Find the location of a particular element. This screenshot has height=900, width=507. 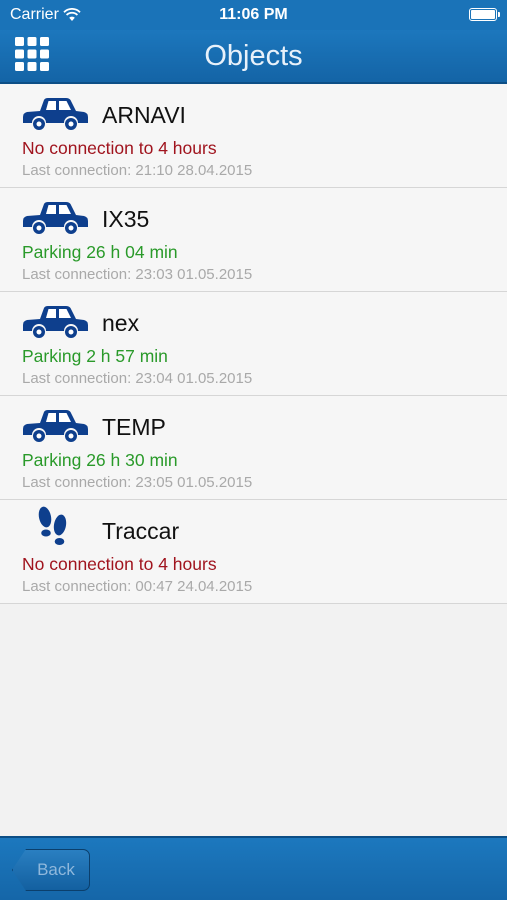

object-name: TEMP is located at coordinates (134, 427).